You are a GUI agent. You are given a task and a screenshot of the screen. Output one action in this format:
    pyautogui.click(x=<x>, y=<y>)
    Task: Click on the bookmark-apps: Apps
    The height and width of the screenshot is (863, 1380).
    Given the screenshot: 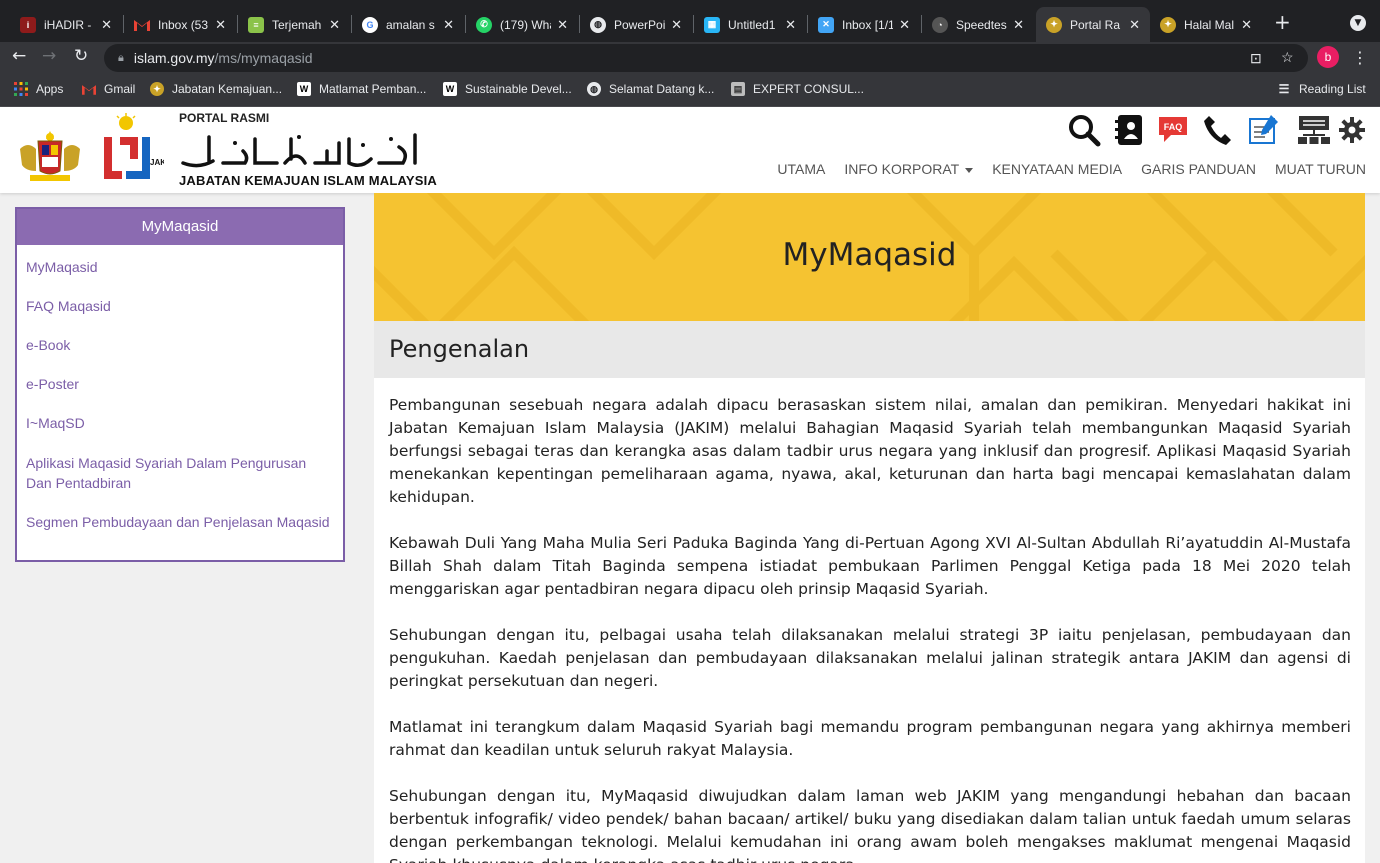 What is the action you would take?
    pyautogui.click(x=38, y=89)
    